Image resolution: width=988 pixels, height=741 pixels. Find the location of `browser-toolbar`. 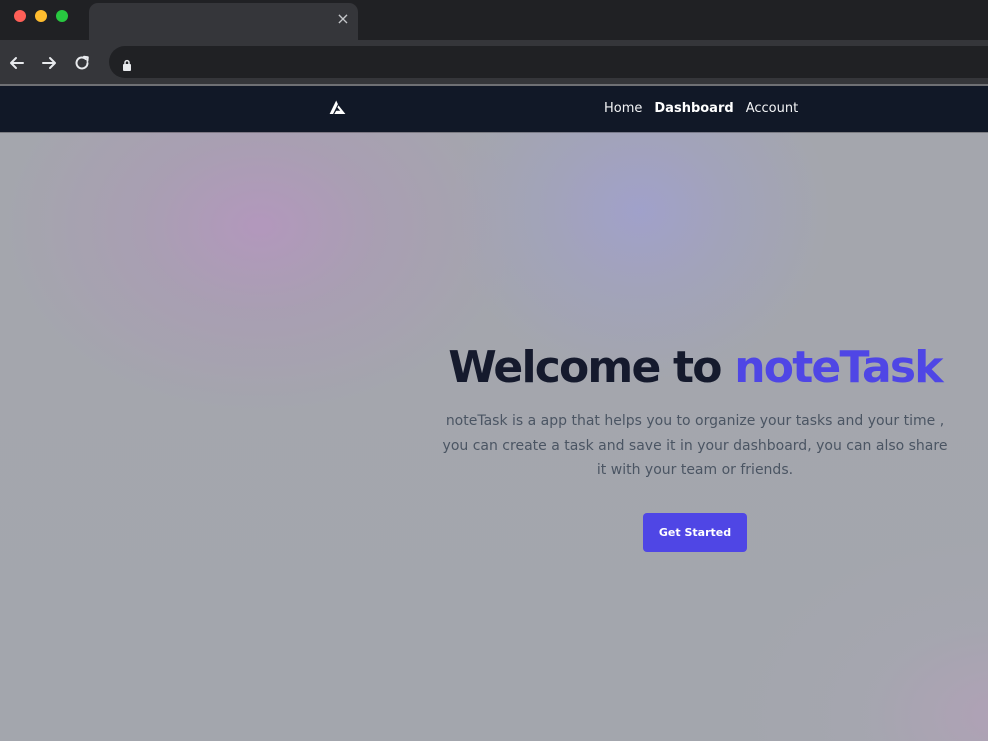

browser-toolbar is located at coordinates (494, 63).